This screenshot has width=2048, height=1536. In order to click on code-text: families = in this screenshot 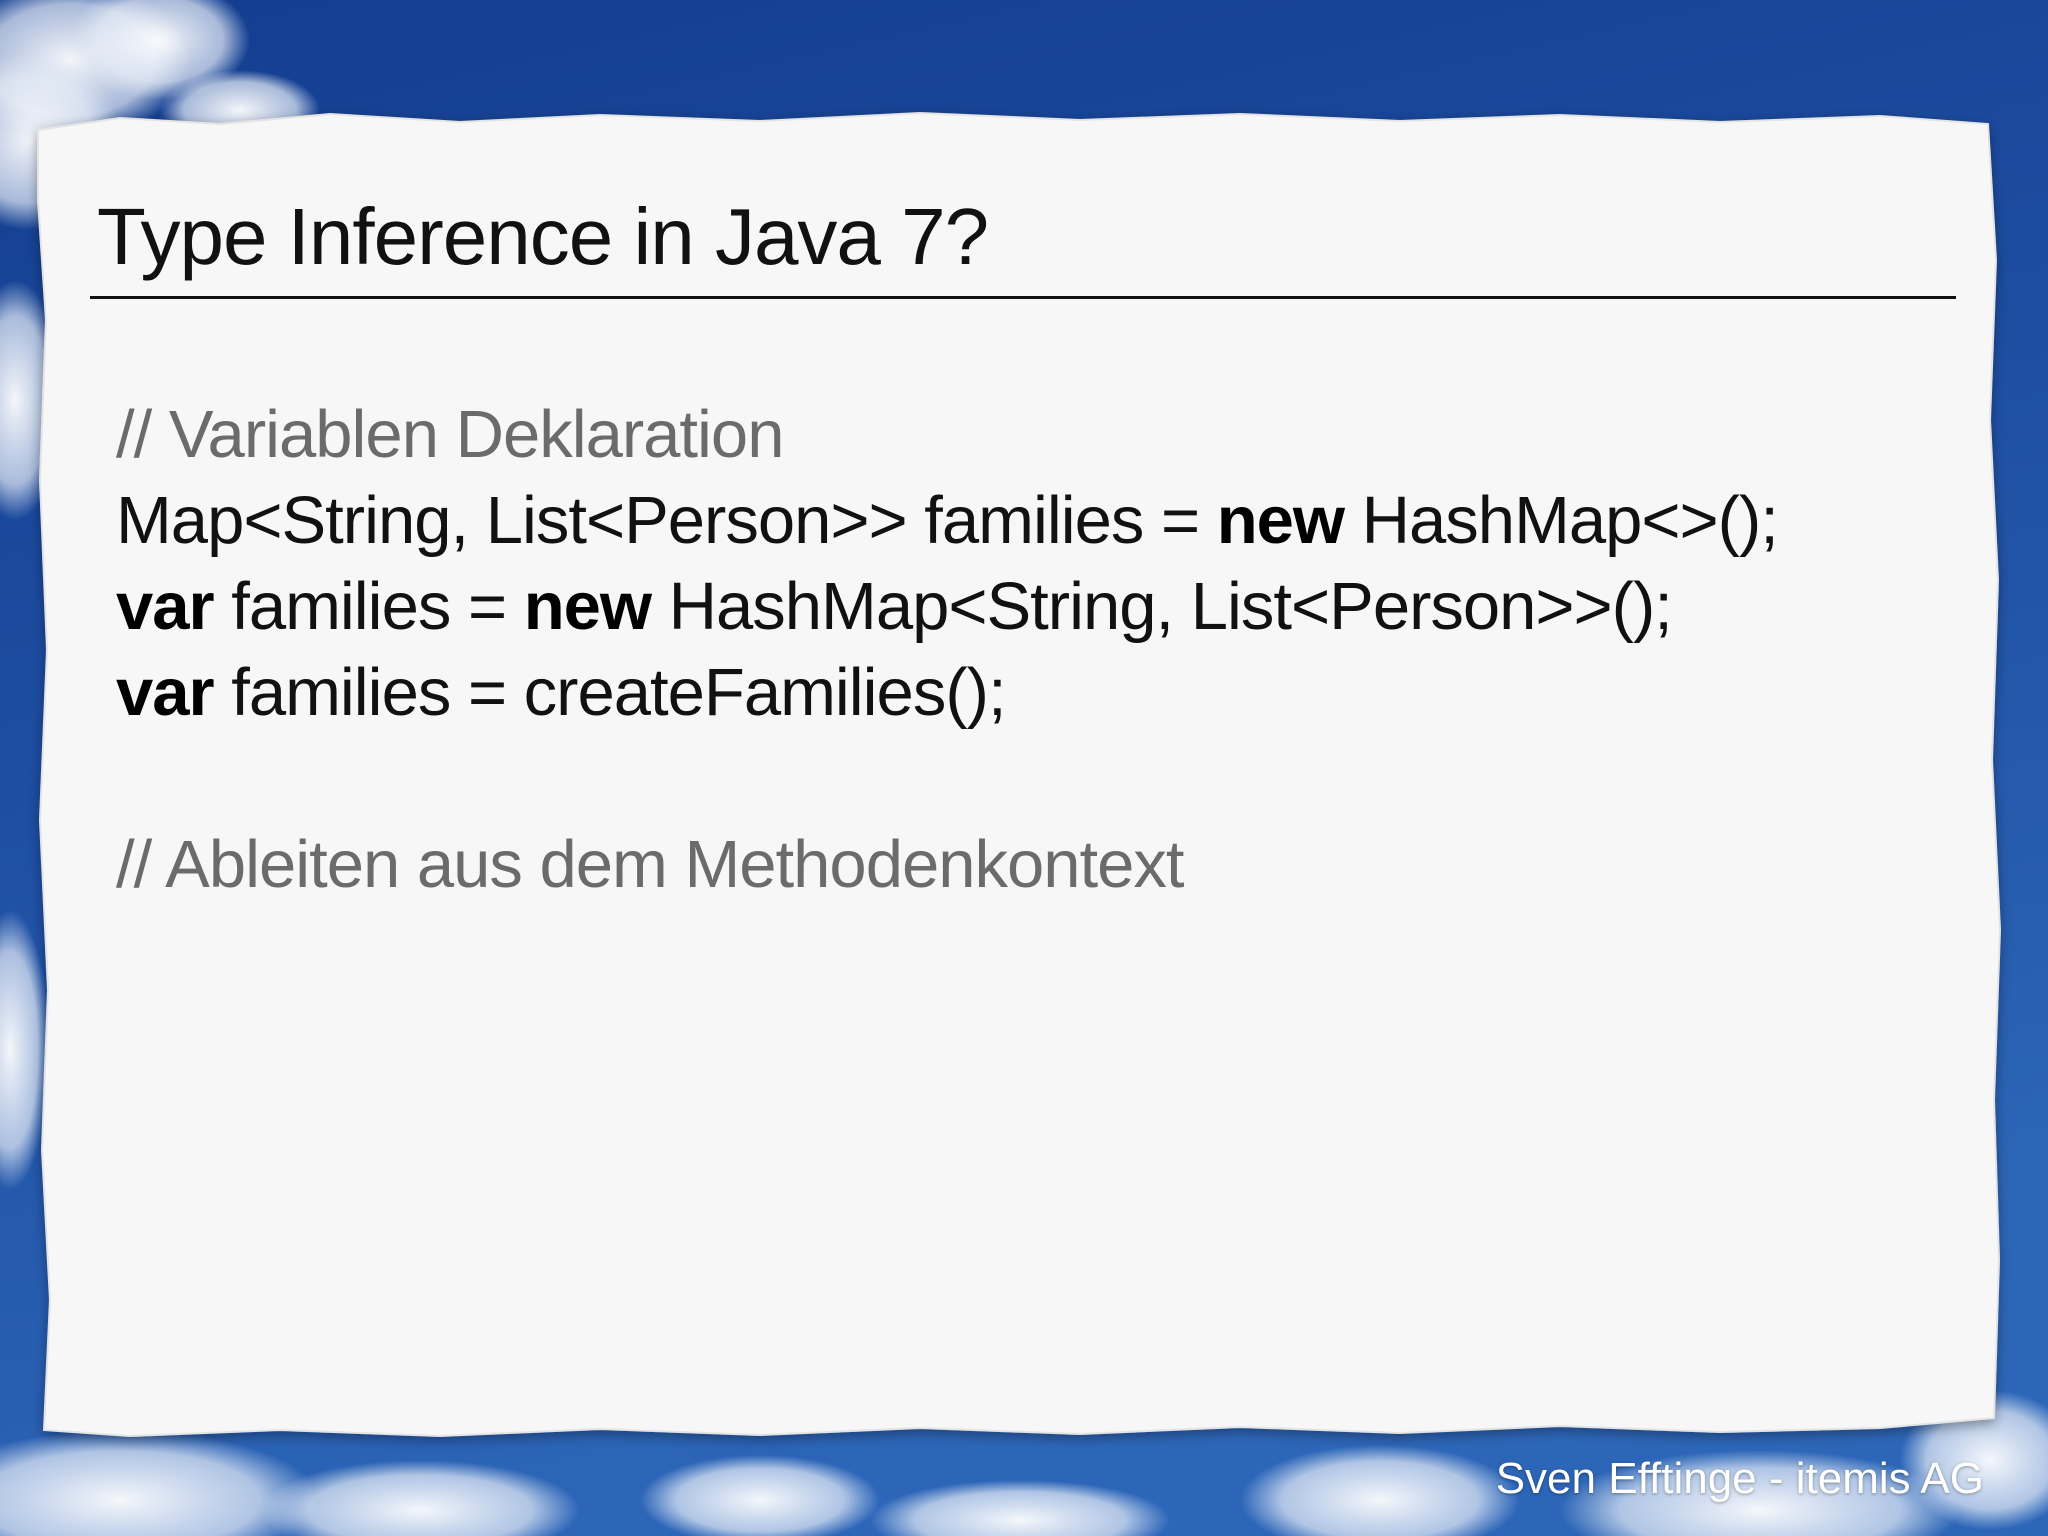, I will do `click(368, 606)`.